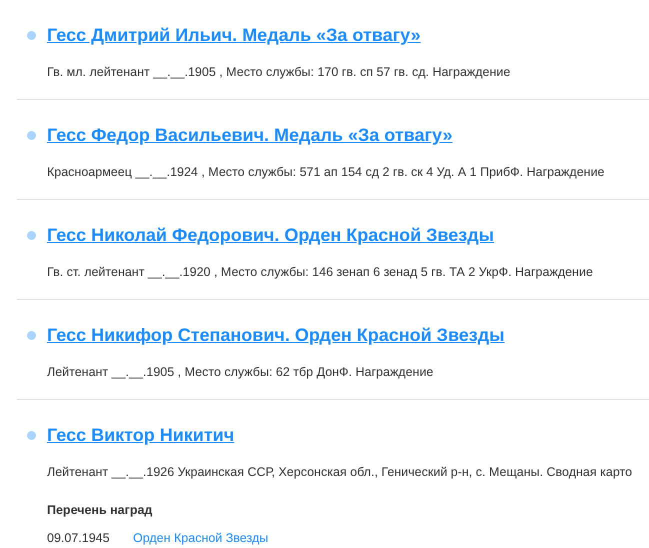 The image size is (649, 548). Describe the element at coordinates (276, 335) in the screenshot. I see `result-title-link: Гесс Никифор Степанович. Орден Красной Звезды` at that location.